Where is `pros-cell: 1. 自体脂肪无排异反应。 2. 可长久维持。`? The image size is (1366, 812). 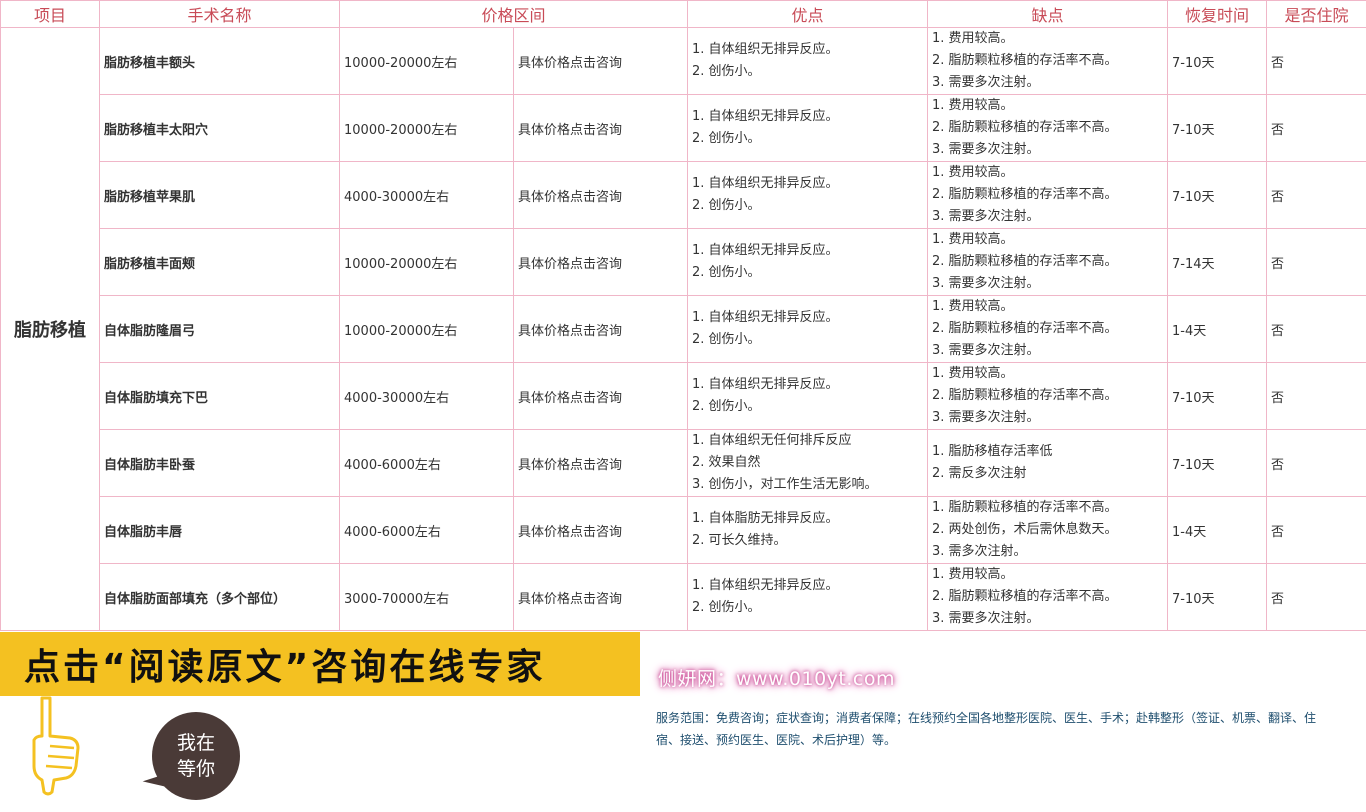
pros-cell: 1. 自体脂肪无排异反应。 2. 可长久维持。 is located at coordinates (808, 530).